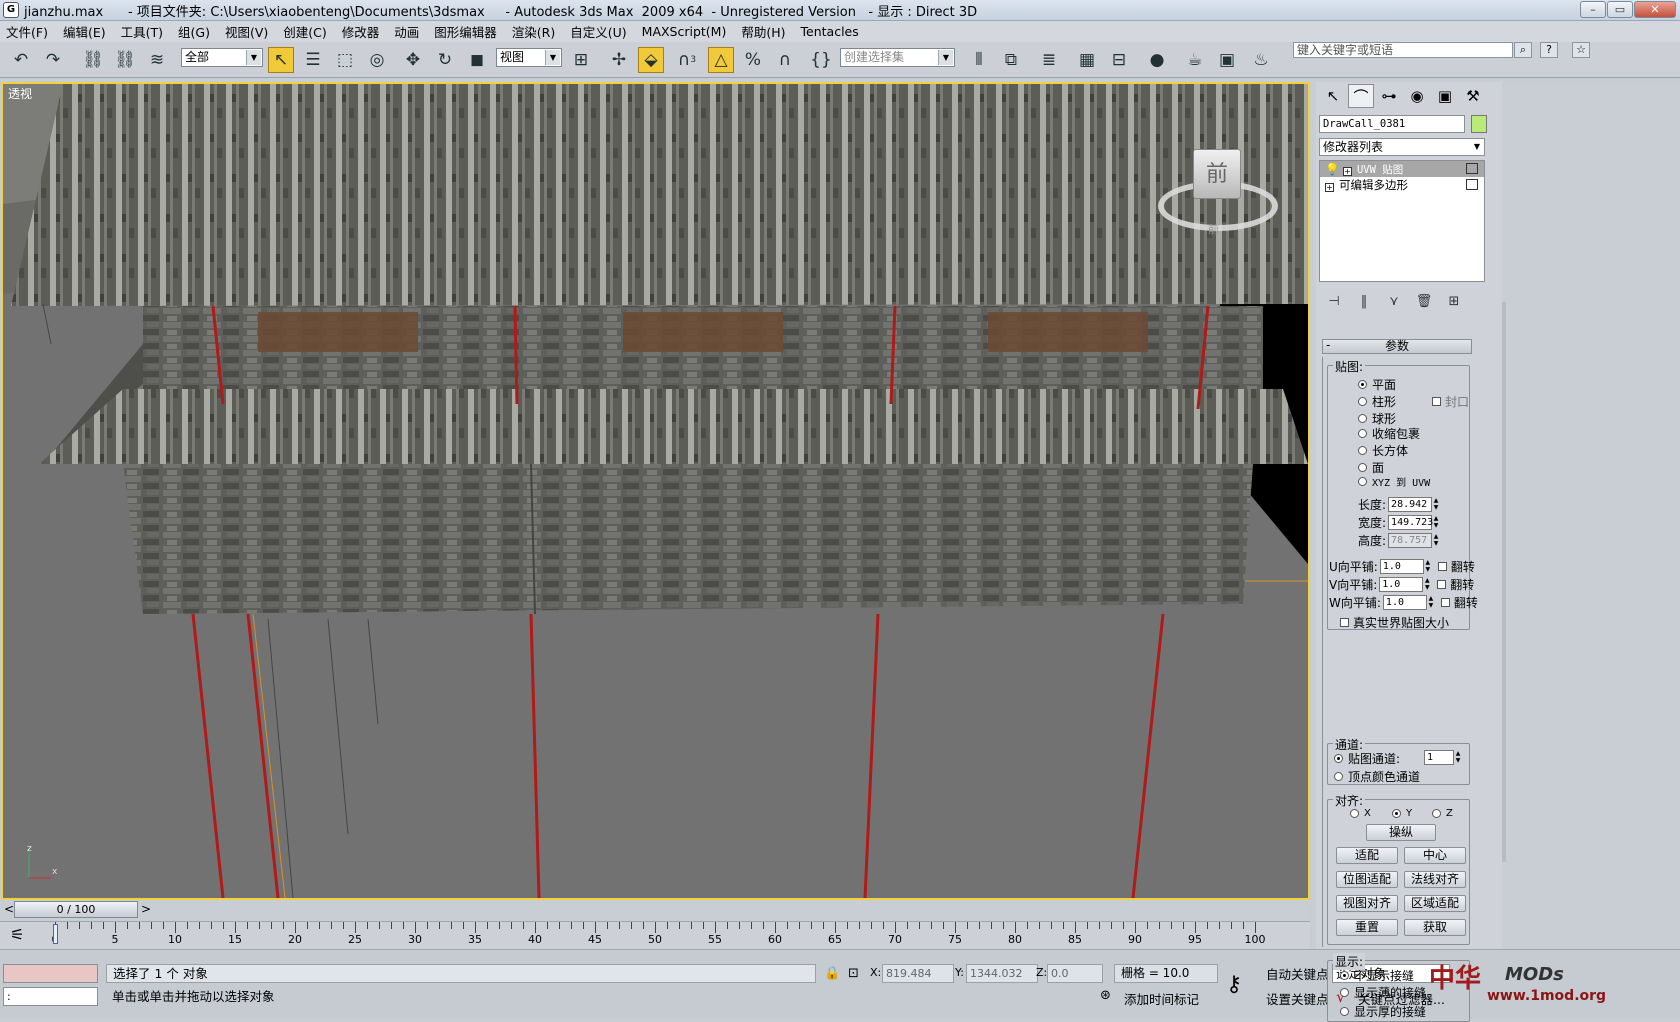  Describe the element at coordinates (1332, 169) in the screenshot. I see `lightbulb-icon: 💡` at that location.